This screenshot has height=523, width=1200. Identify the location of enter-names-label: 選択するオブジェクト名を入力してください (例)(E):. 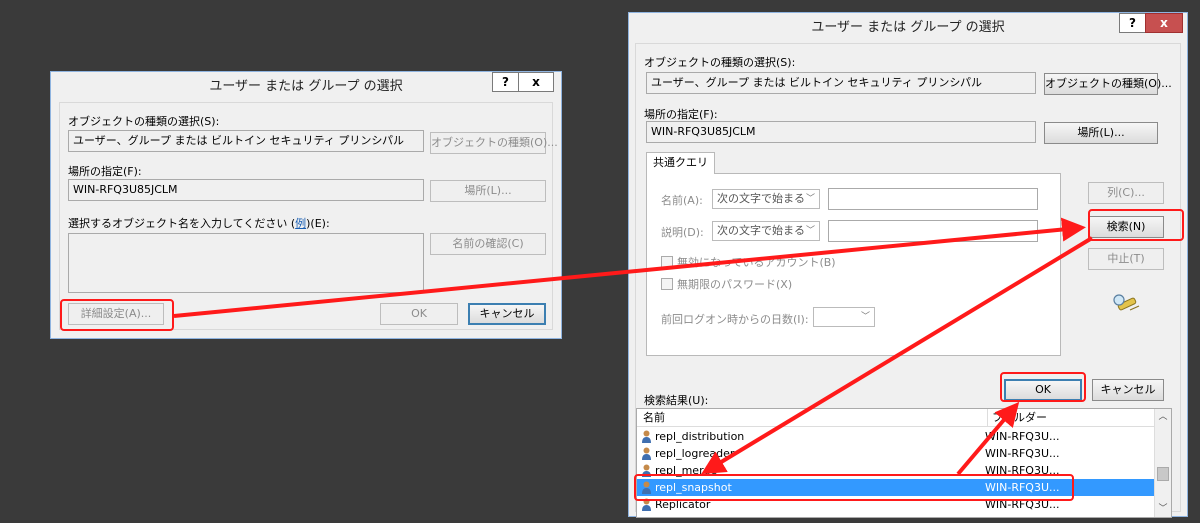
(199, 223).